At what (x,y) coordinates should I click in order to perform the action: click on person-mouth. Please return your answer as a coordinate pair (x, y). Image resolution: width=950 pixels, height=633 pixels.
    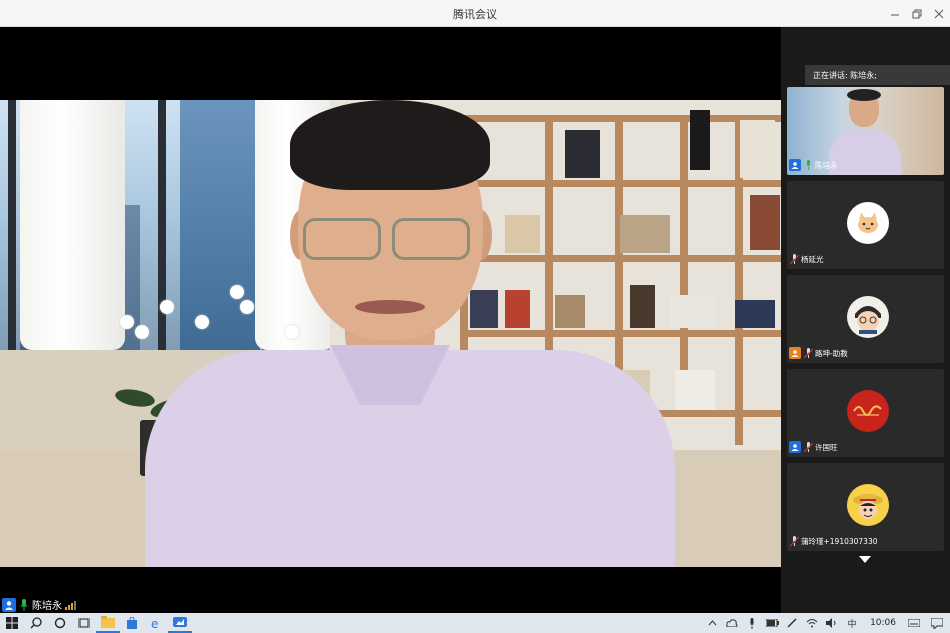
    Looking at the image, I should click on (390, 307).